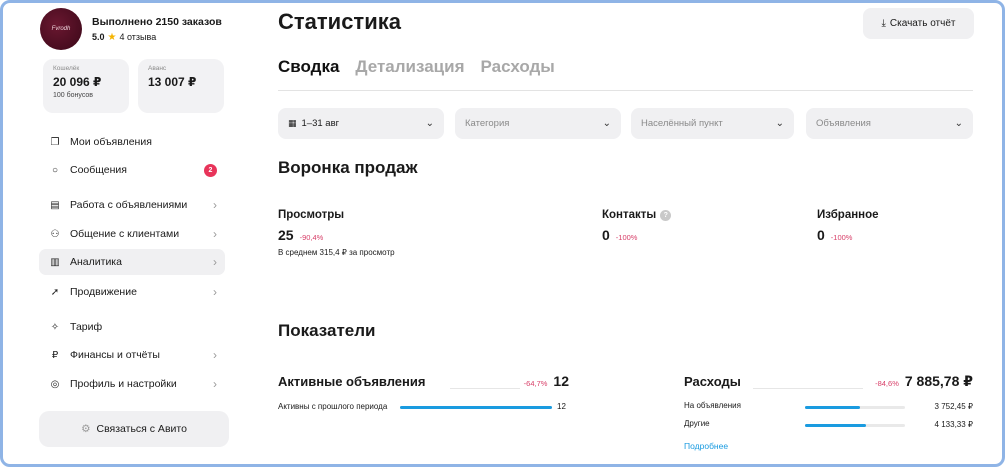  Describe the element at coordinates (712, 381) in the screenshot. I see `expenses-title: Расходы` at that location.